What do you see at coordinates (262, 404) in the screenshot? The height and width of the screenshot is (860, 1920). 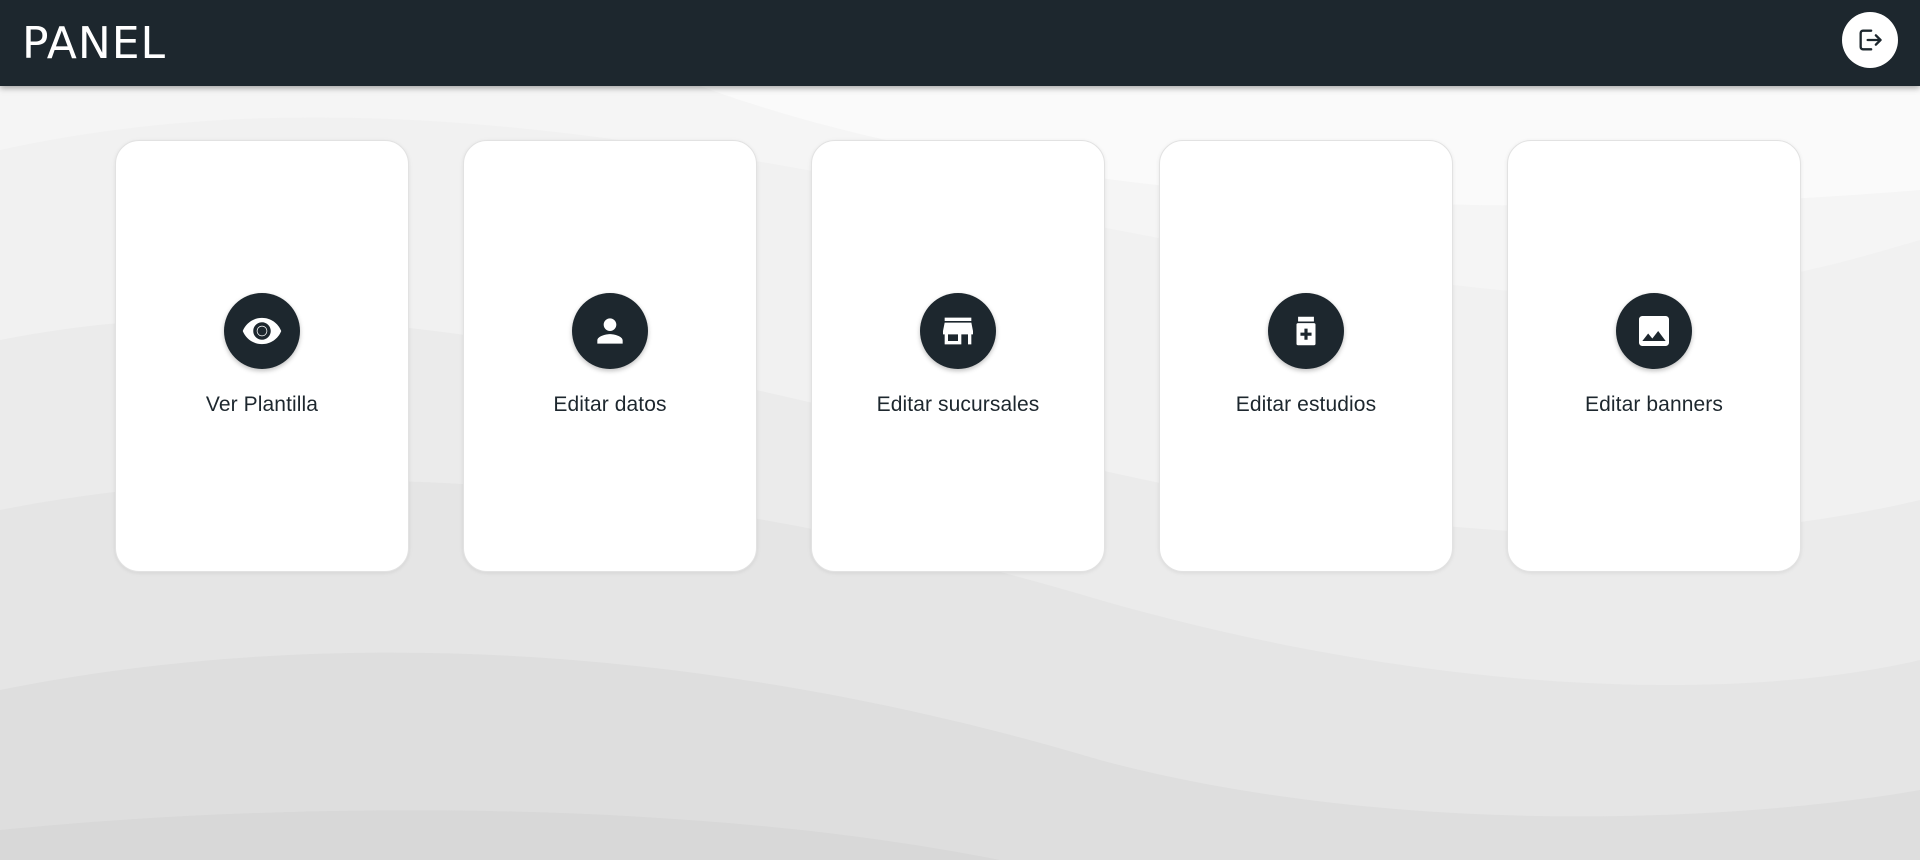 I see `card-label-ver-plantilla: Ver Plantilla` at bounding box center [262, 404].